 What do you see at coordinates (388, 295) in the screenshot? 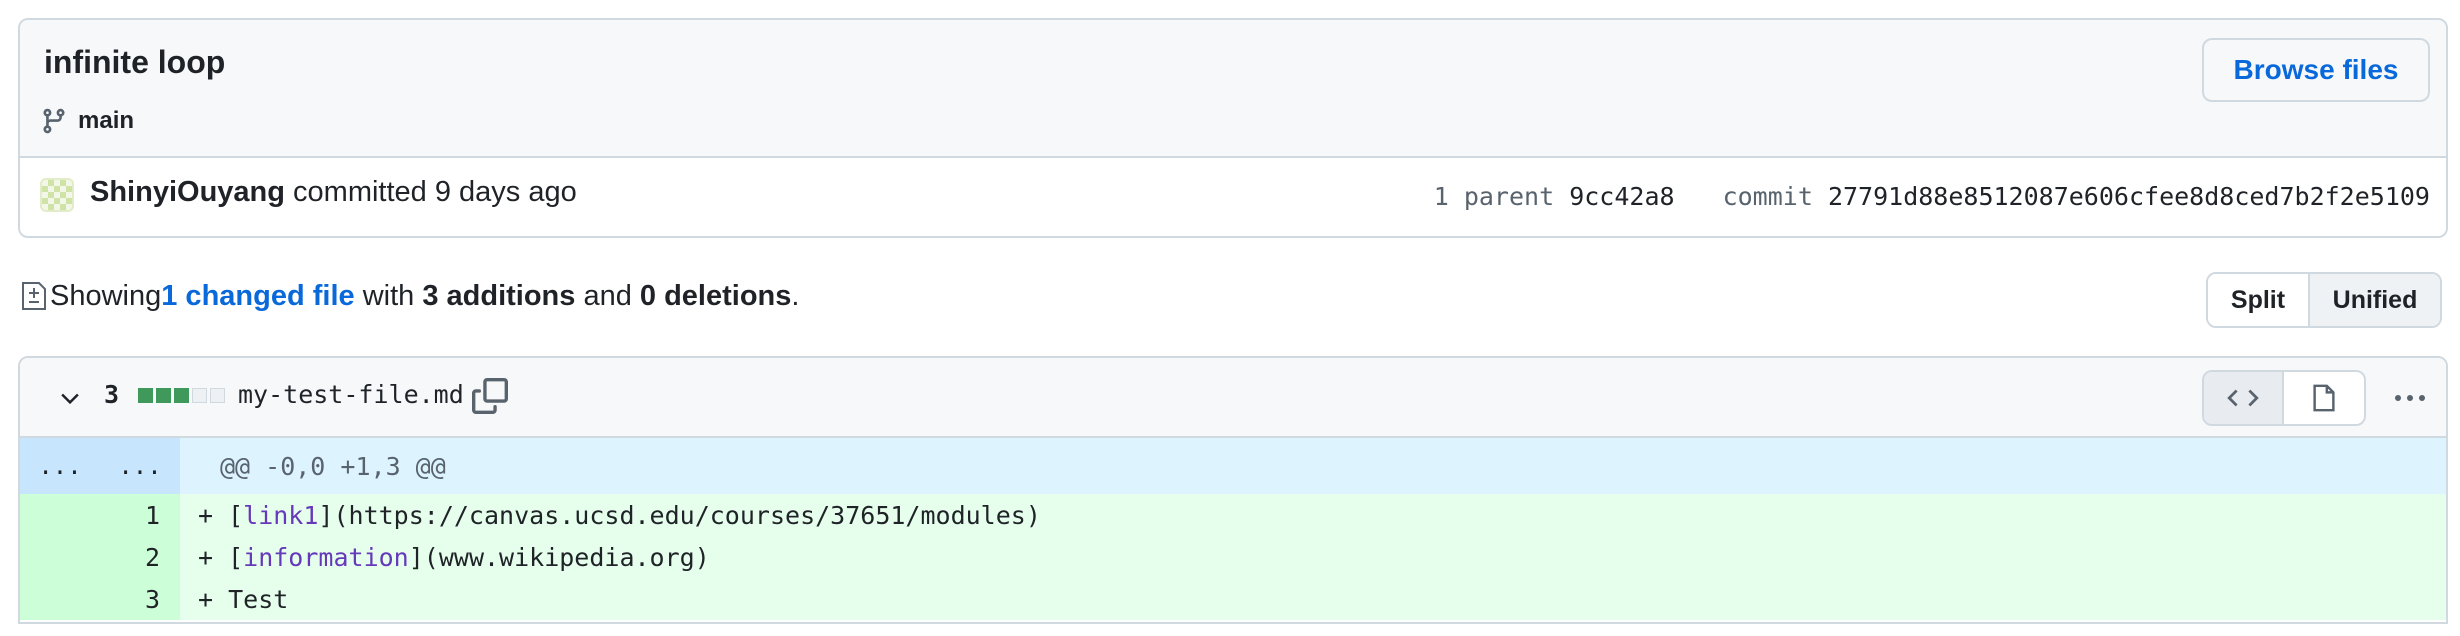
I see `summary-with: with` at bounding box center [388, 295].